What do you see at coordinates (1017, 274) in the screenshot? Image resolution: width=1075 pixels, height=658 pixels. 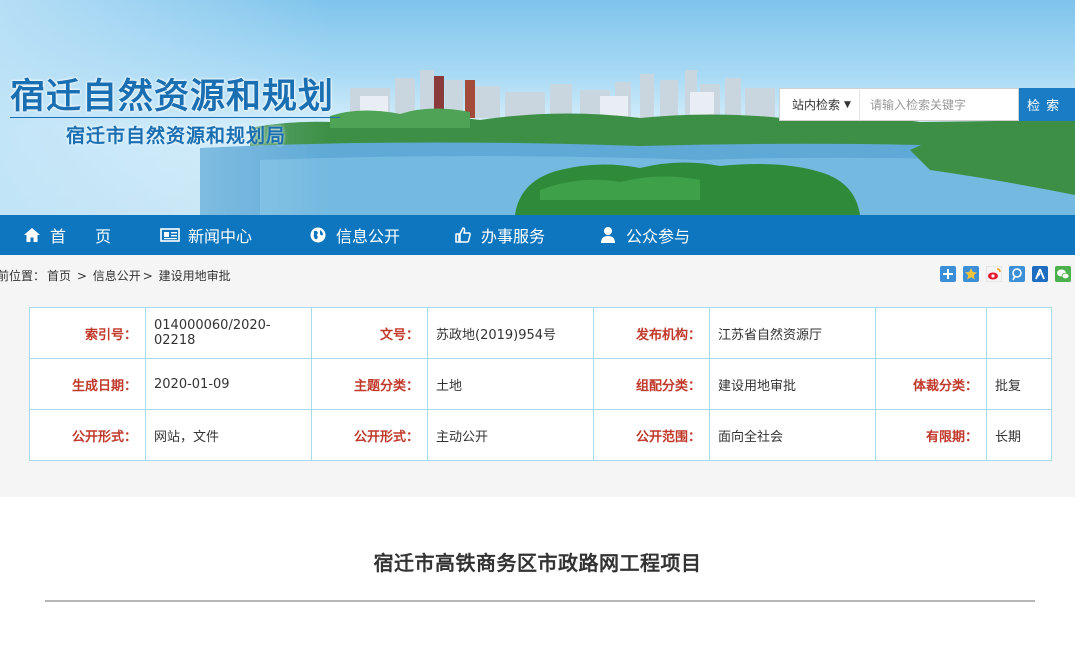 I see `tencent-weibo-icon` at bounding box center [1017, 274].